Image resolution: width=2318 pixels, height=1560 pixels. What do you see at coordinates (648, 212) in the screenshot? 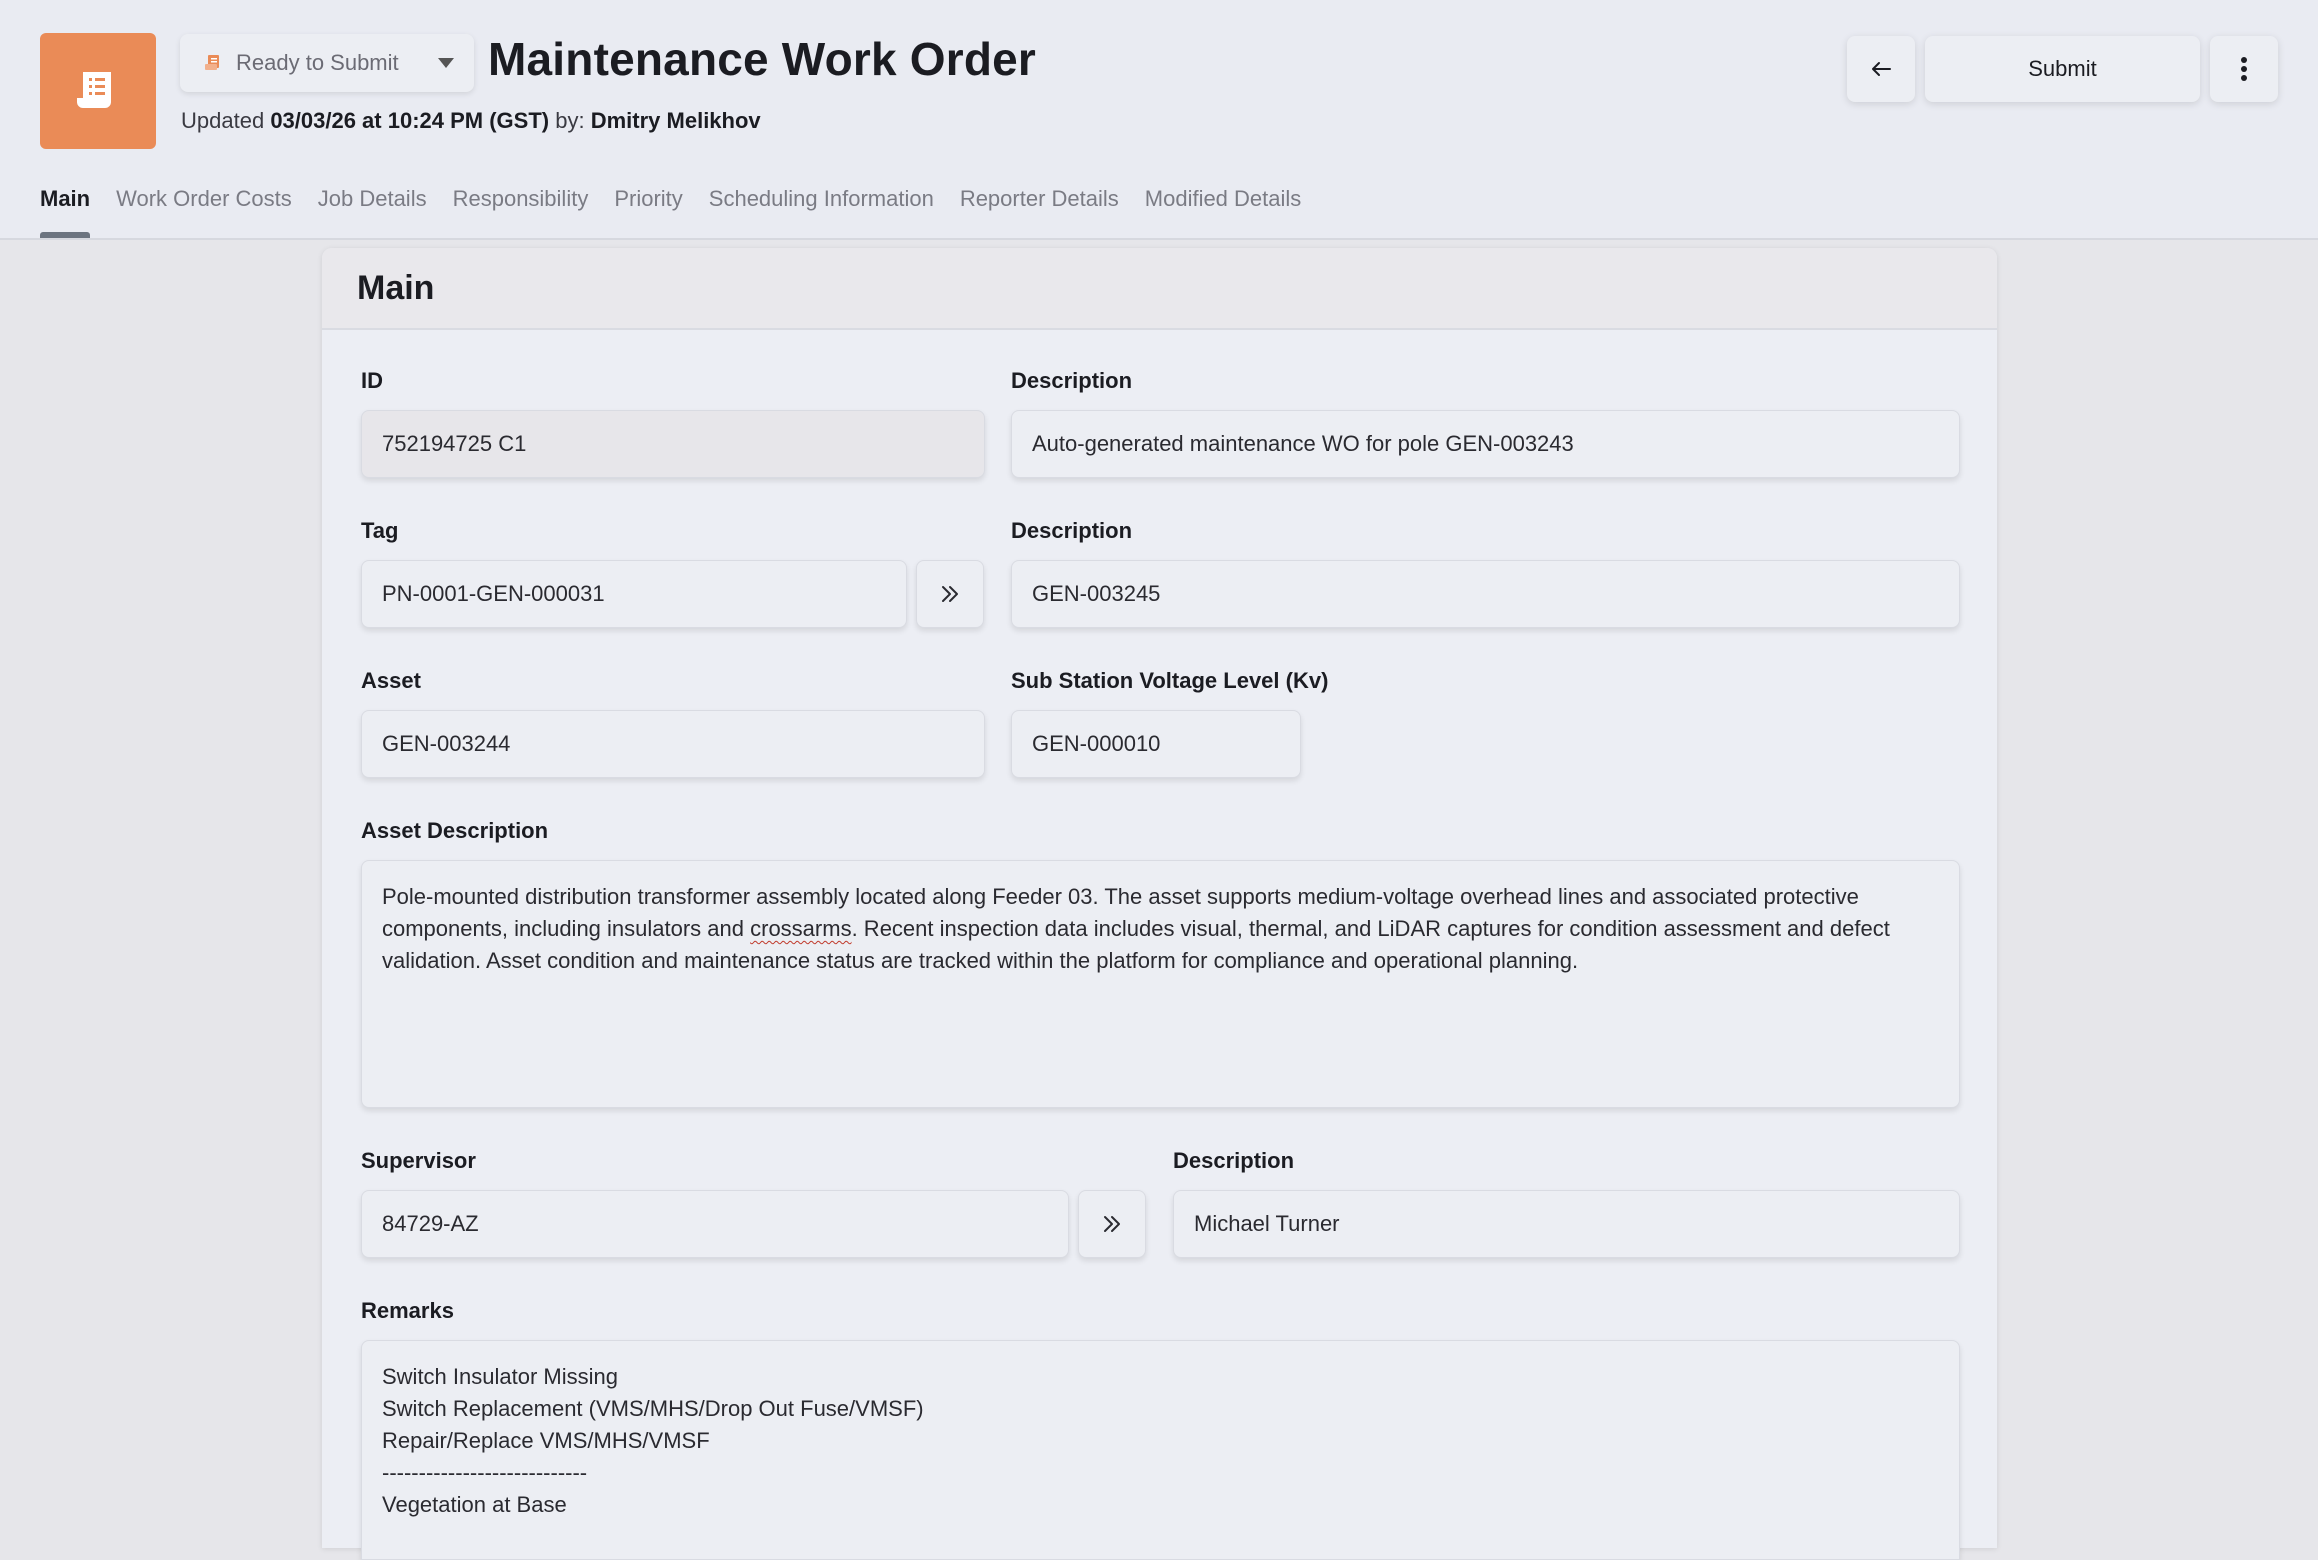
I see `tab-priority: Priority` at bounding box center [648, 212].